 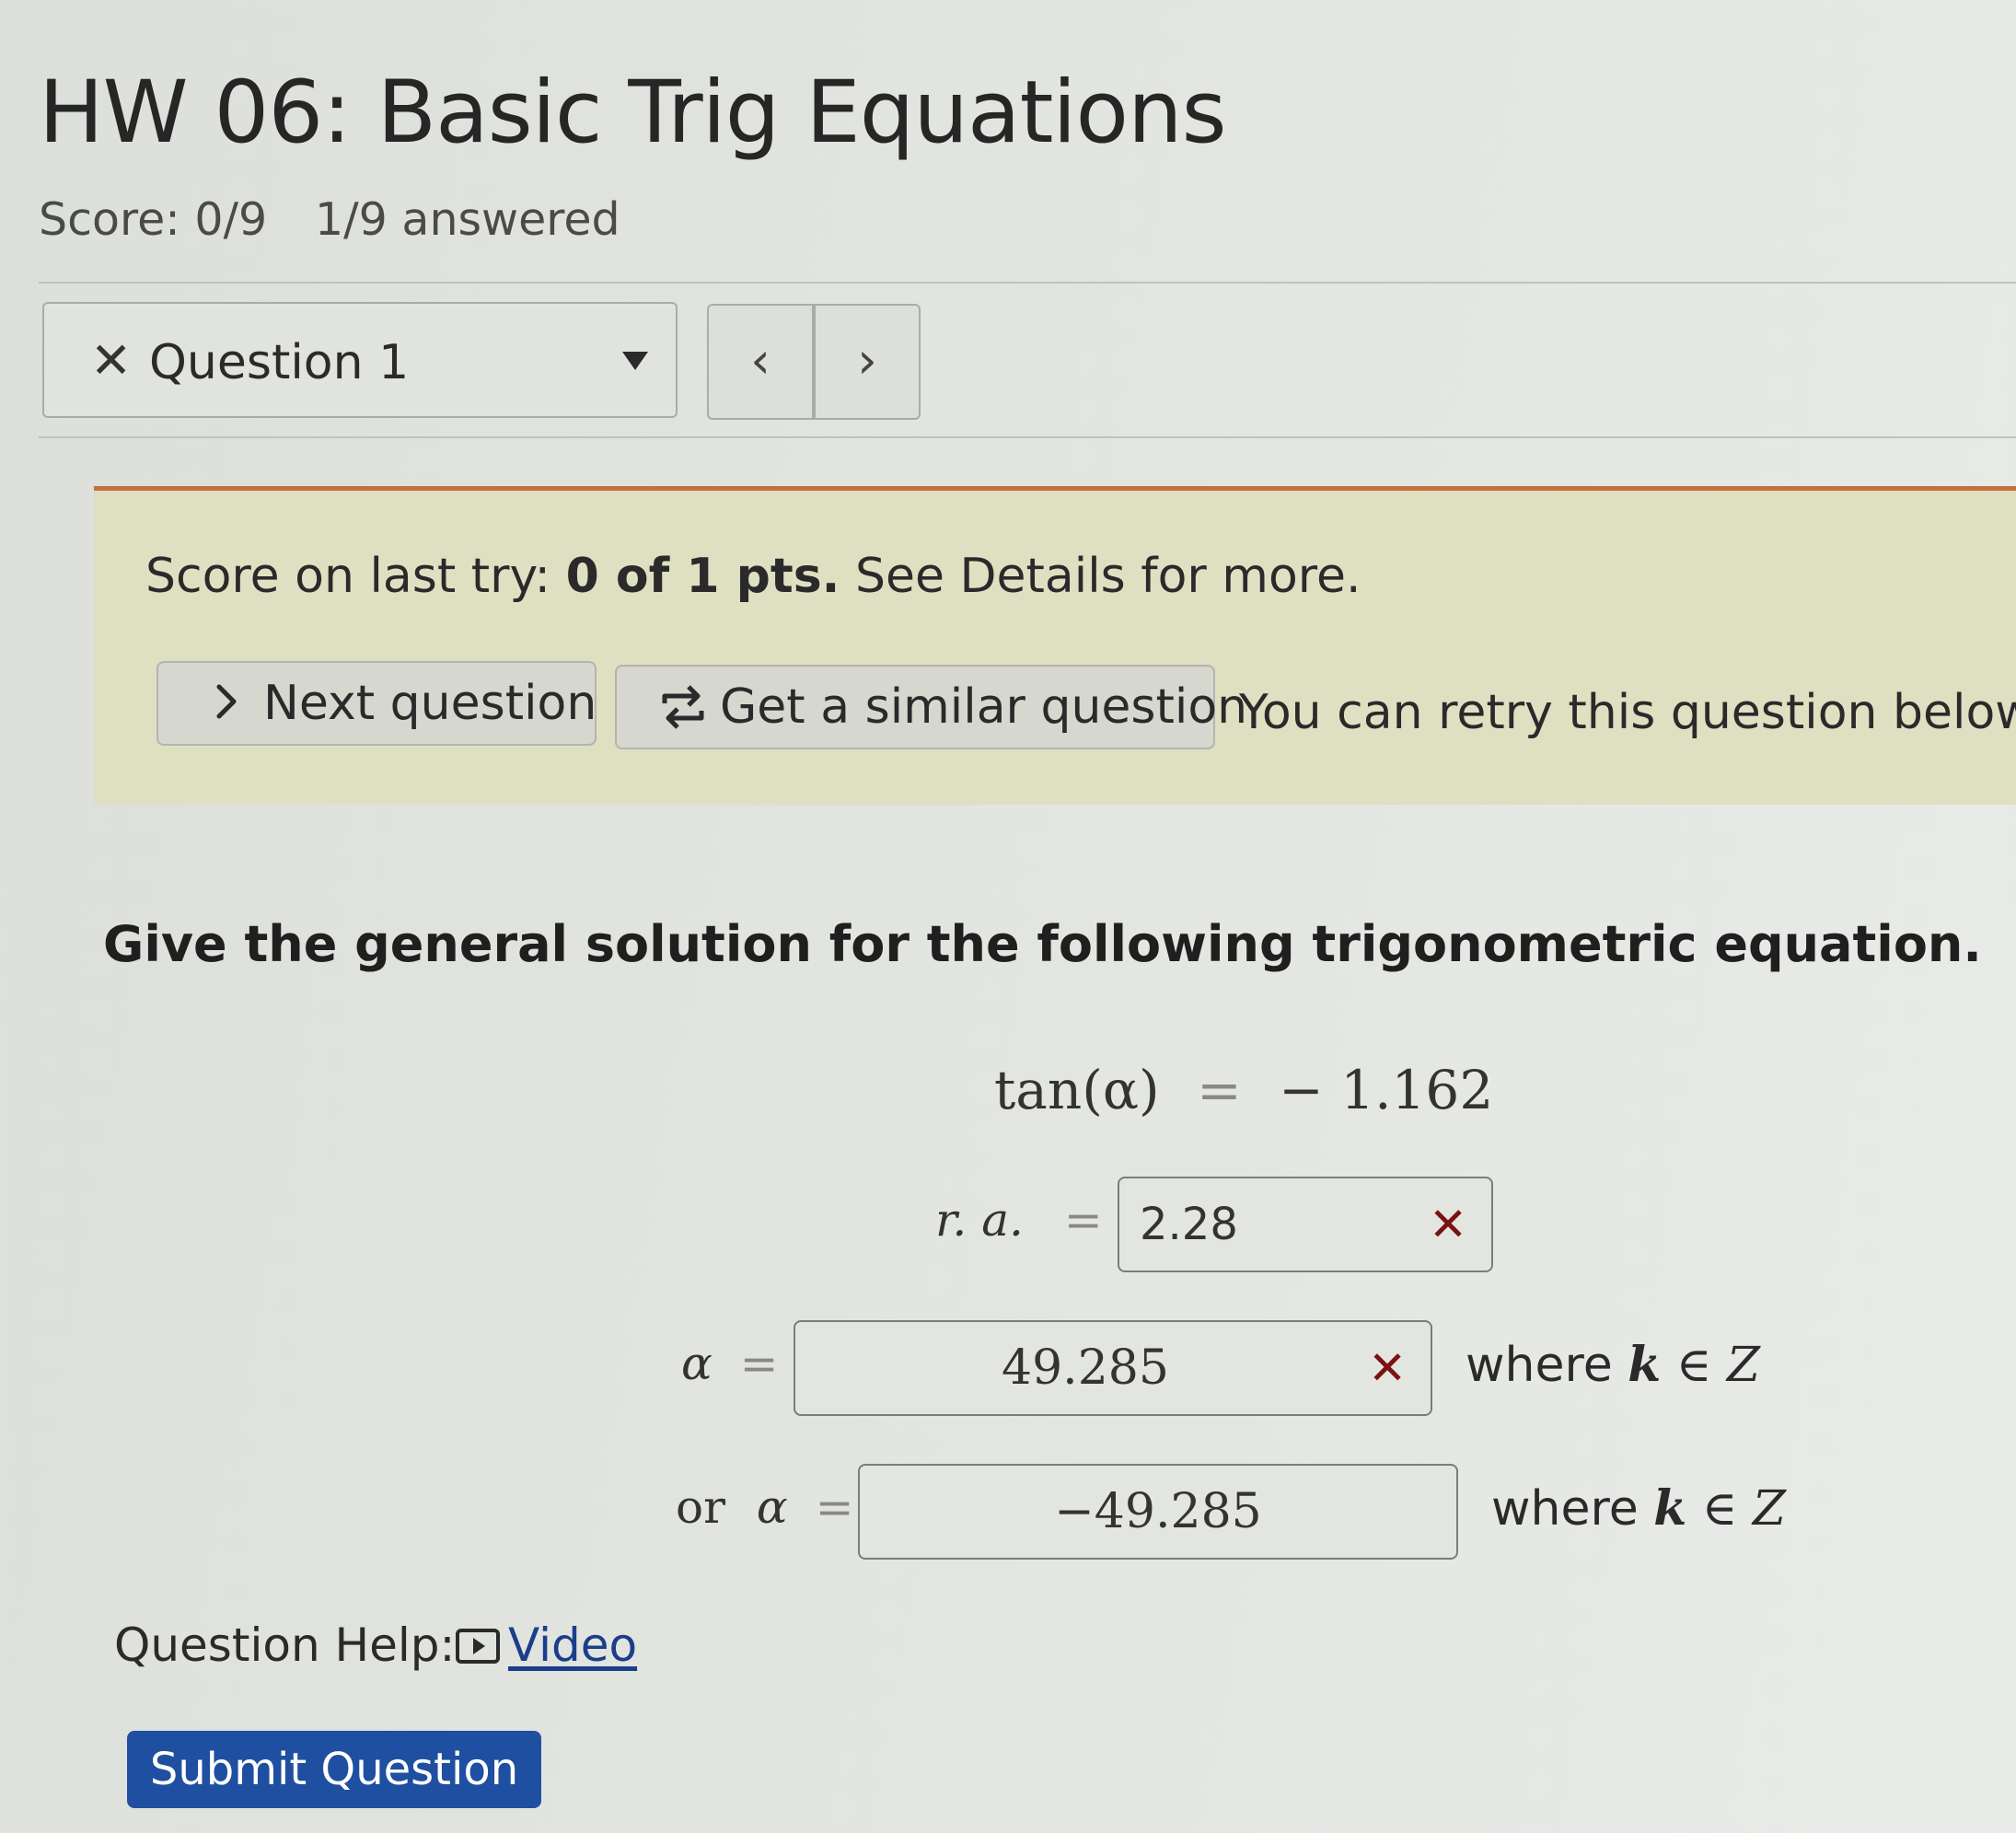 I want to click on play-icon, so click(x=478, y=1649).